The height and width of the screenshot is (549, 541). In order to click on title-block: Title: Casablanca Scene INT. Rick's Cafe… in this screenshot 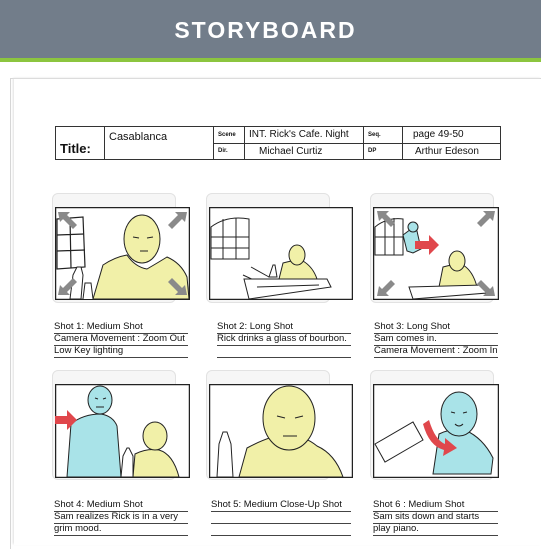, I will do `click(278, 143)`.